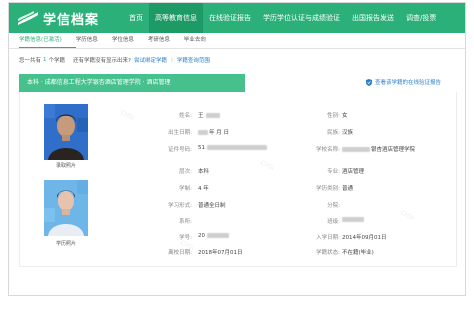  Describe the element at coordinates (47, 40) in the screenshot. I see `tab-student-status: 学籍信息(已激活)` at that location.